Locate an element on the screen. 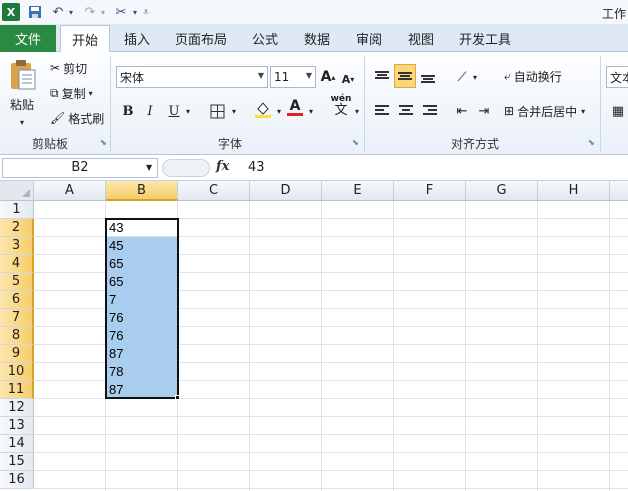 This screenshot has height=491, width=628. font-color-icon: A is located at coordinates (295, 107).